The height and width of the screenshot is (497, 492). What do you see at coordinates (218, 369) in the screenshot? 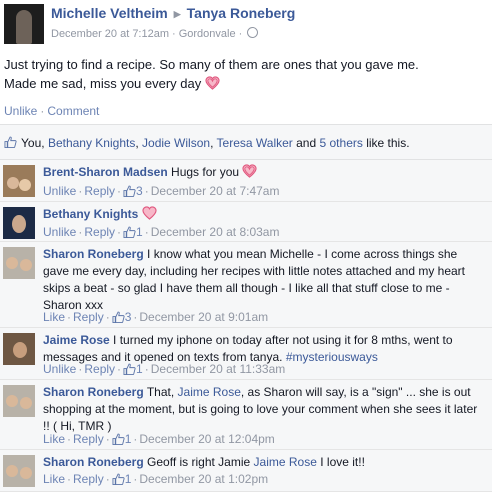
I see `comment-timestamp: December 20 at 11:33am` at bounding box center [218, 369].